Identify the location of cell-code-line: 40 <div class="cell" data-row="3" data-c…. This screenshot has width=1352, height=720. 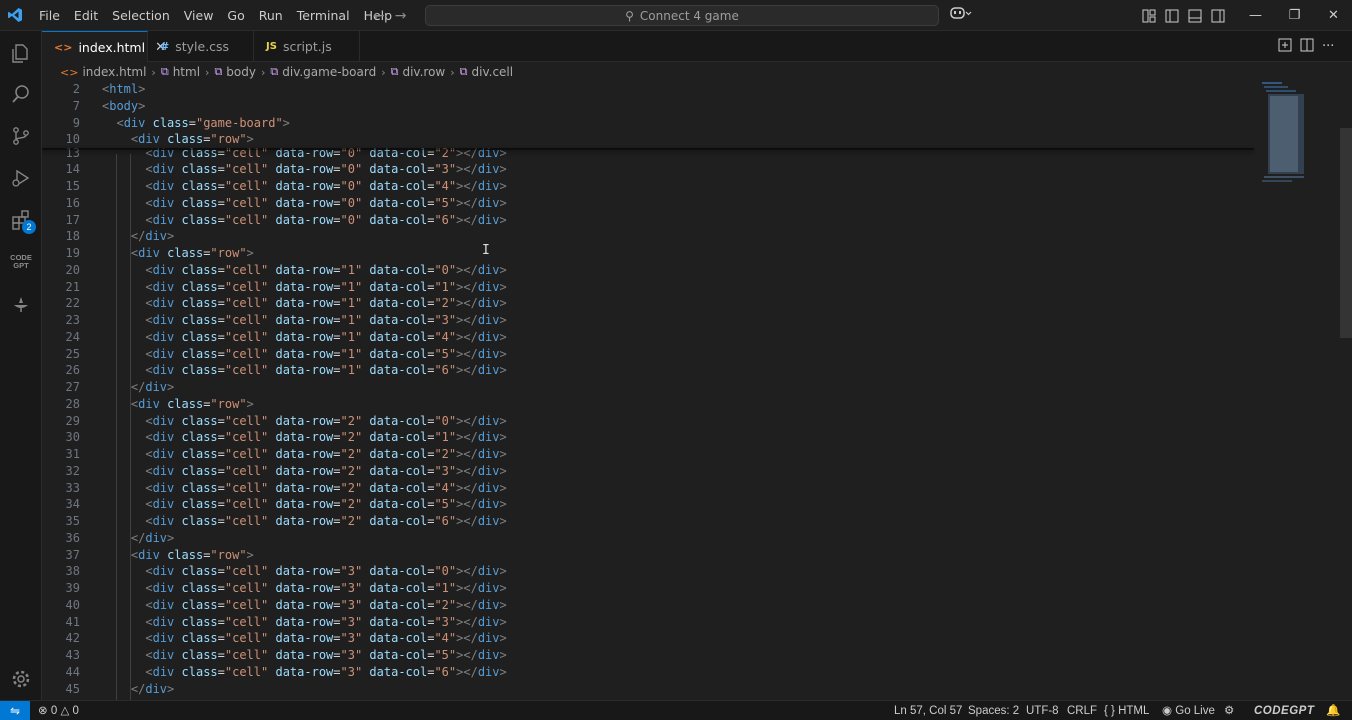
(652, 605).